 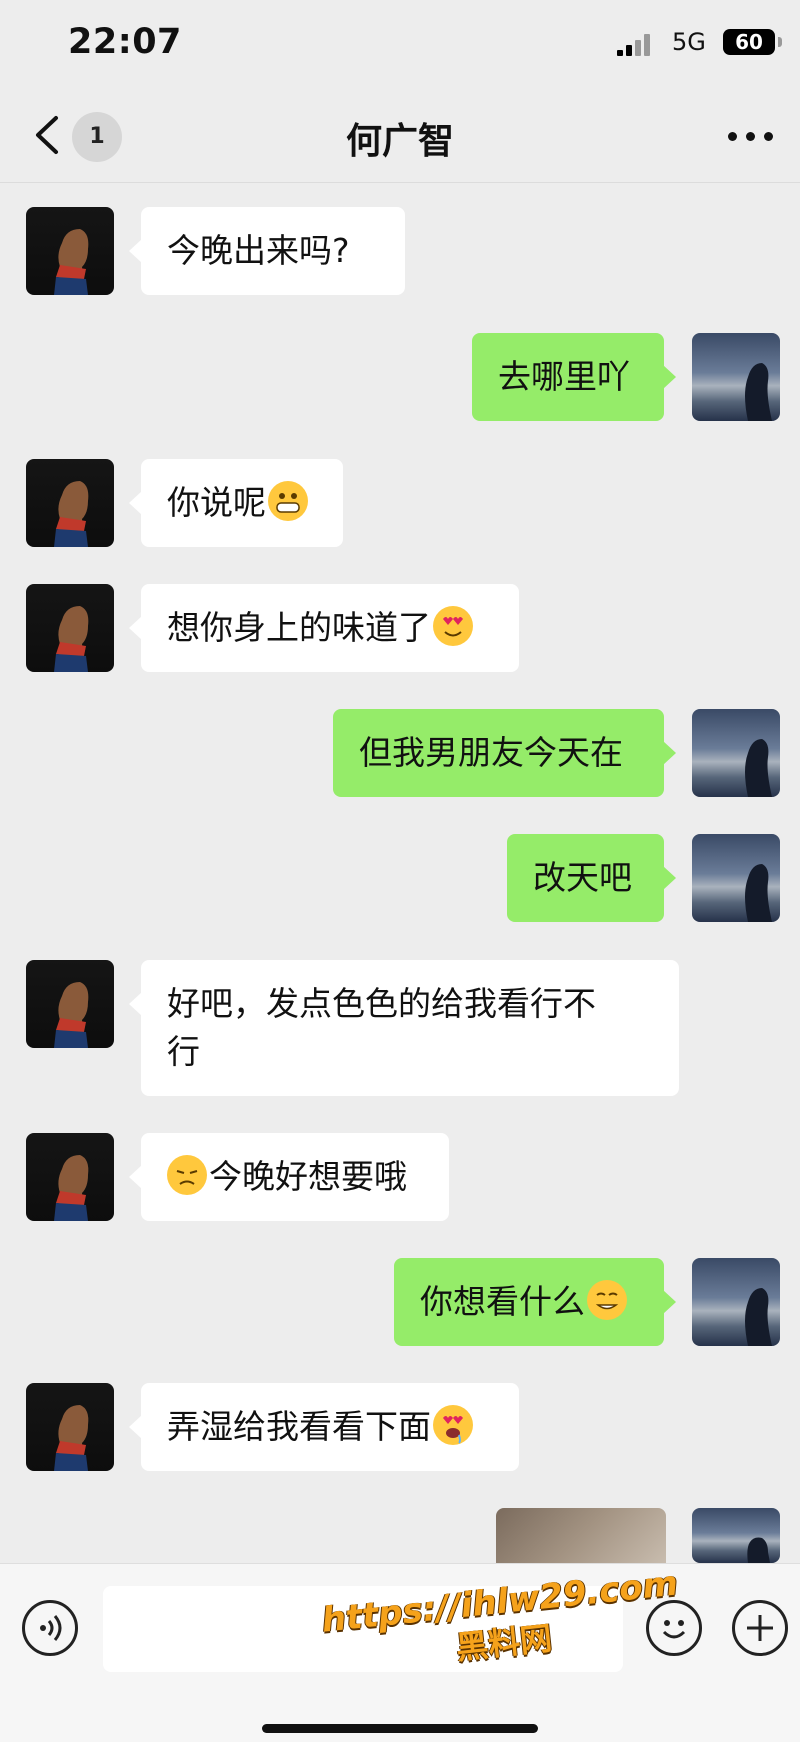 I want to click on smirk-emoji-icon, so click(x=607, y=1300).